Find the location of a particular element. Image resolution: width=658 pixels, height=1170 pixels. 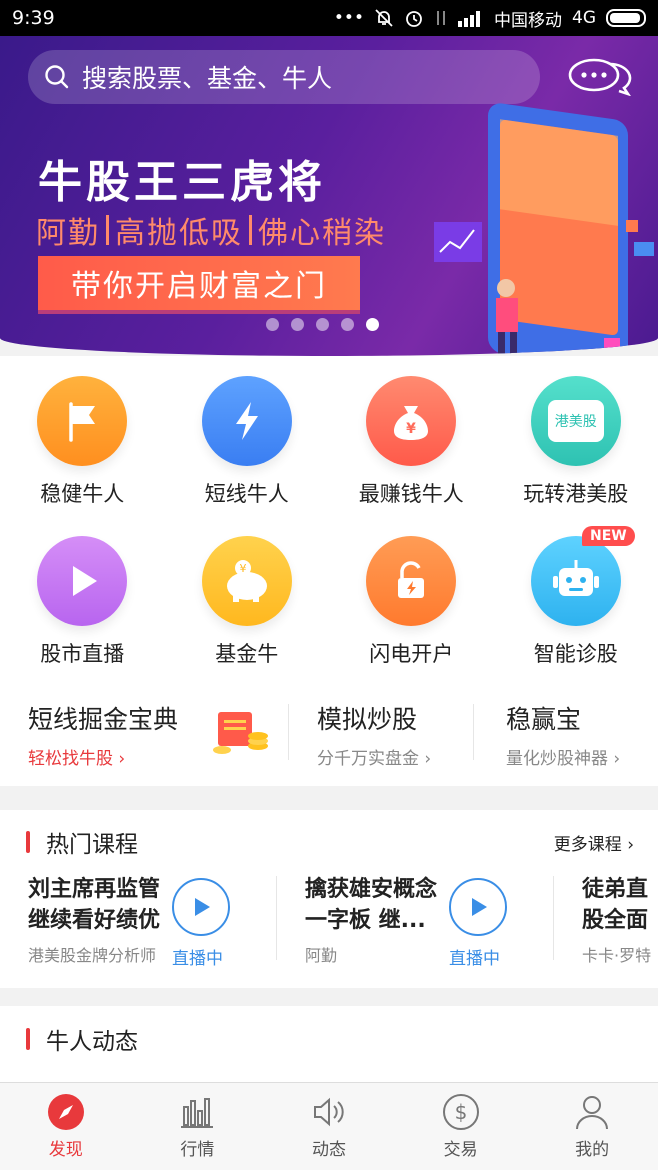

course-author: 卡卡·罗特 is located at coordinates (617, 955).